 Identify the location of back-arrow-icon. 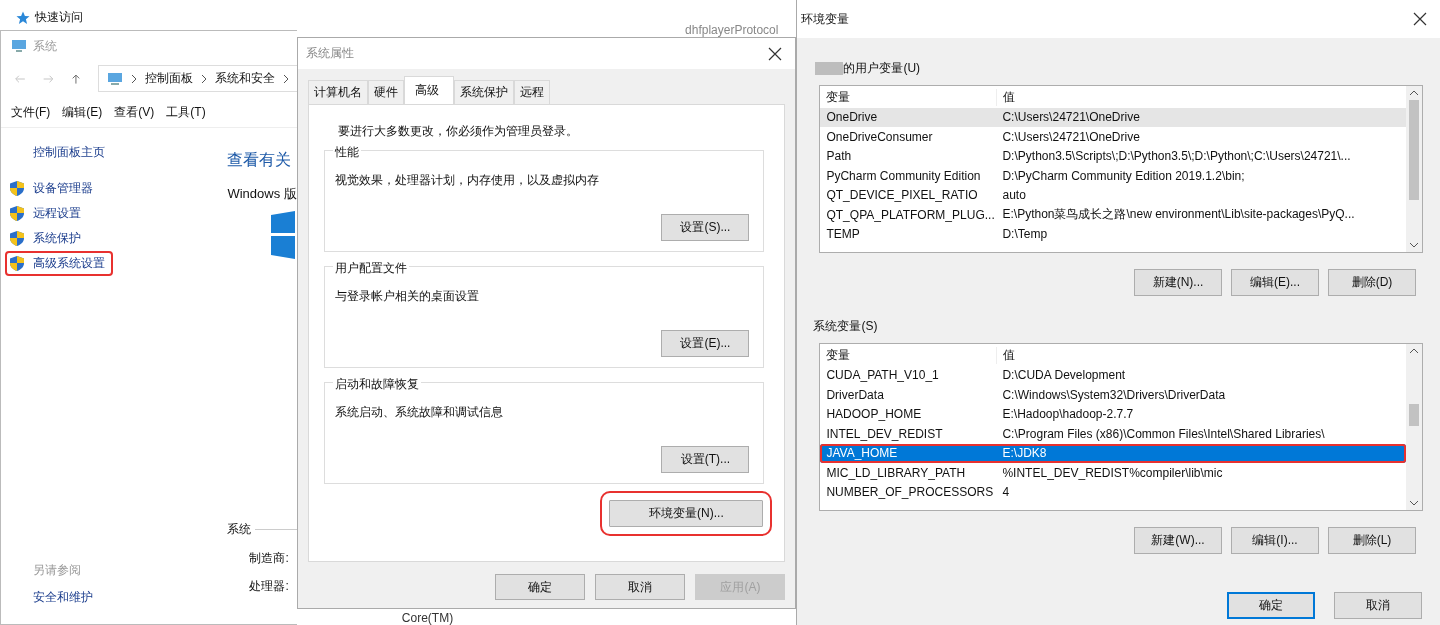
(20, 78).